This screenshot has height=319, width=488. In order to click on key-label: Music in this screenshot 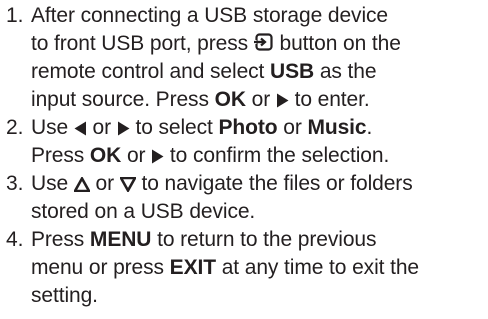, I will do `click(337, 127)`.